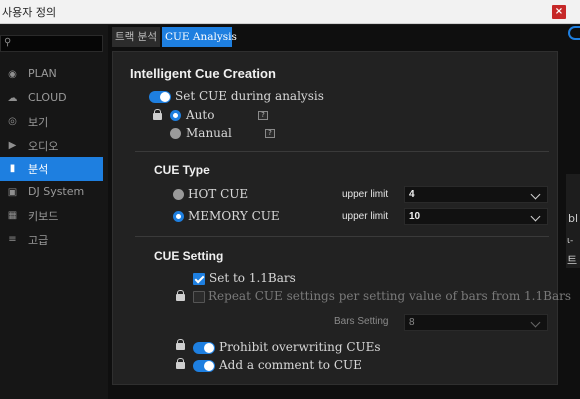  Describe the element at coordinates (12, 145) in the screenshot. I see `speaker-icon: ▶` at that location.